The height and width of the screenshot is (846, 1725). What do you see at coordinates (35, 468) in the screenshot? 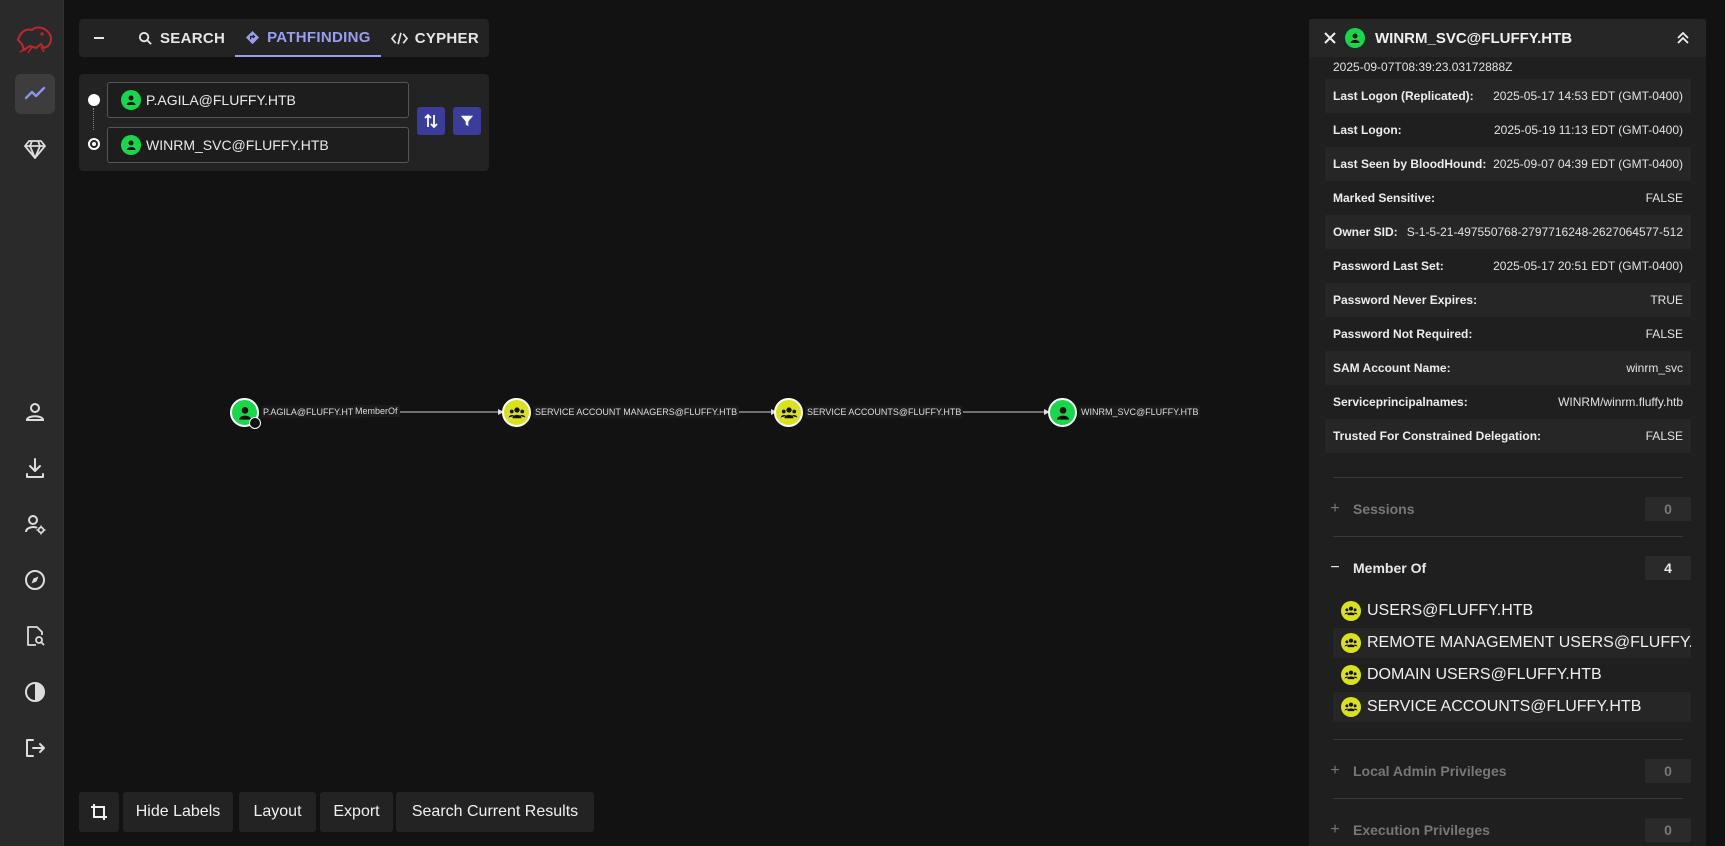
I see `download-collectors-nav-button` at bounding box center [35, 468].